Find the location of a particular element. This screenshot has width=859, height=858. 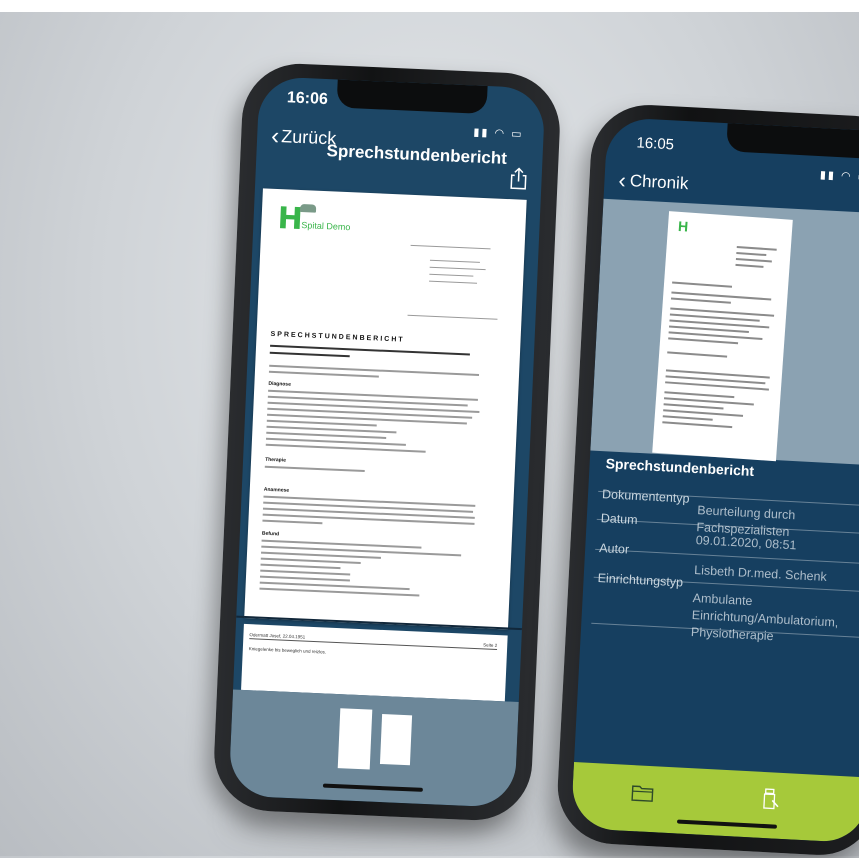

document-thumbnail: H is located at coordinates (722, 336).